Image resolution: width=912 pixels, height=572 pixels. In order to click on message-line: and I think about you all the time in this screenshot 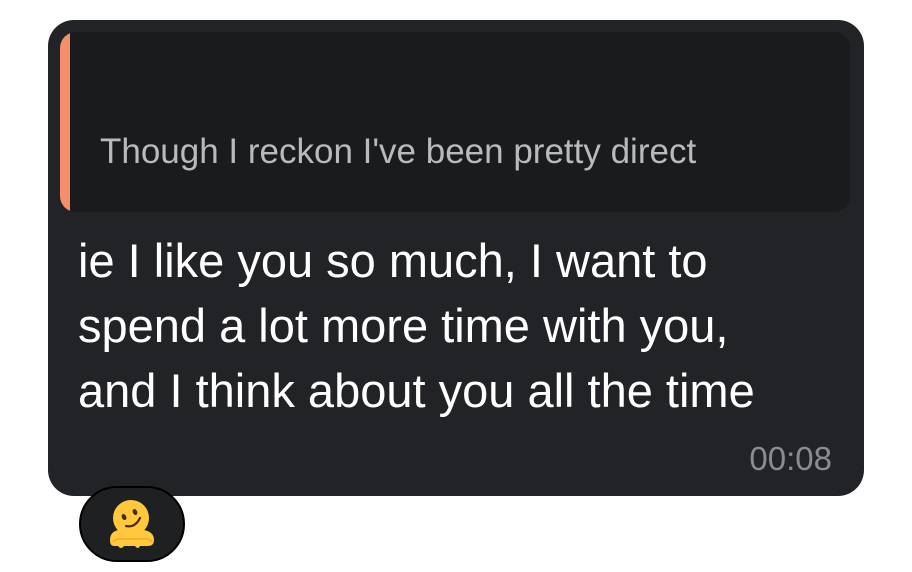, I will do `click(416, 390)`.